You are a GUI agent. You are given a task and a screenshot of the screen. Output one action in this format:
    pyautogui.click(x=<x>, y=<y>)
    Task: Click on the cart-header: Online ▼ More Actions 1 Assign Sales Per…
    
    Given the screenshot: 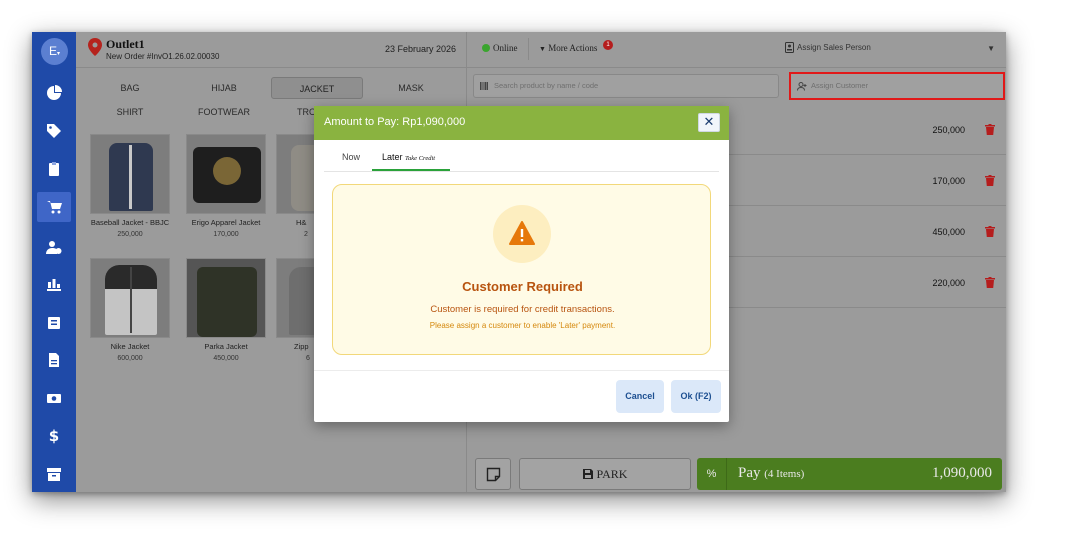 What is the action you would take?
    pyautogui.click(x=736, y=50)
    